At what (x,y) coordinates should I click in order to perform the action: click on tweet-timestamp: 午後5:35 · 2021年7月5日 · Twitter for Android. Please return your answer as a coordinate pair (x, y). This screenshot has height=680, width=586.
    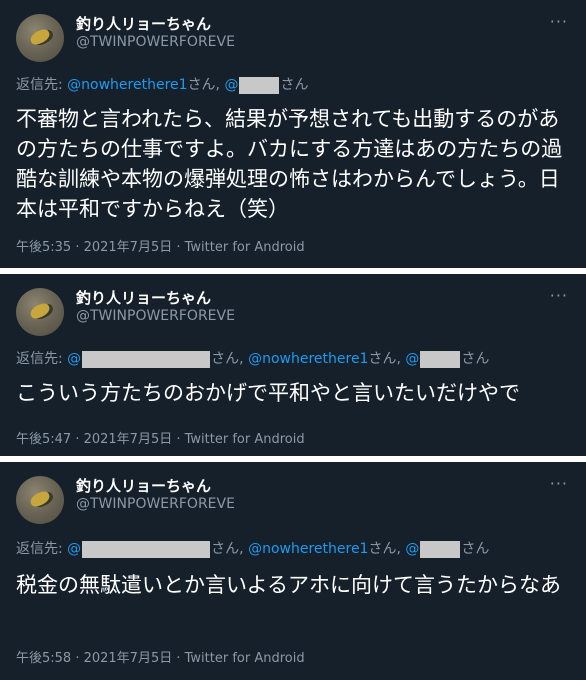
    Looking at the image, I should click on (160, 245).